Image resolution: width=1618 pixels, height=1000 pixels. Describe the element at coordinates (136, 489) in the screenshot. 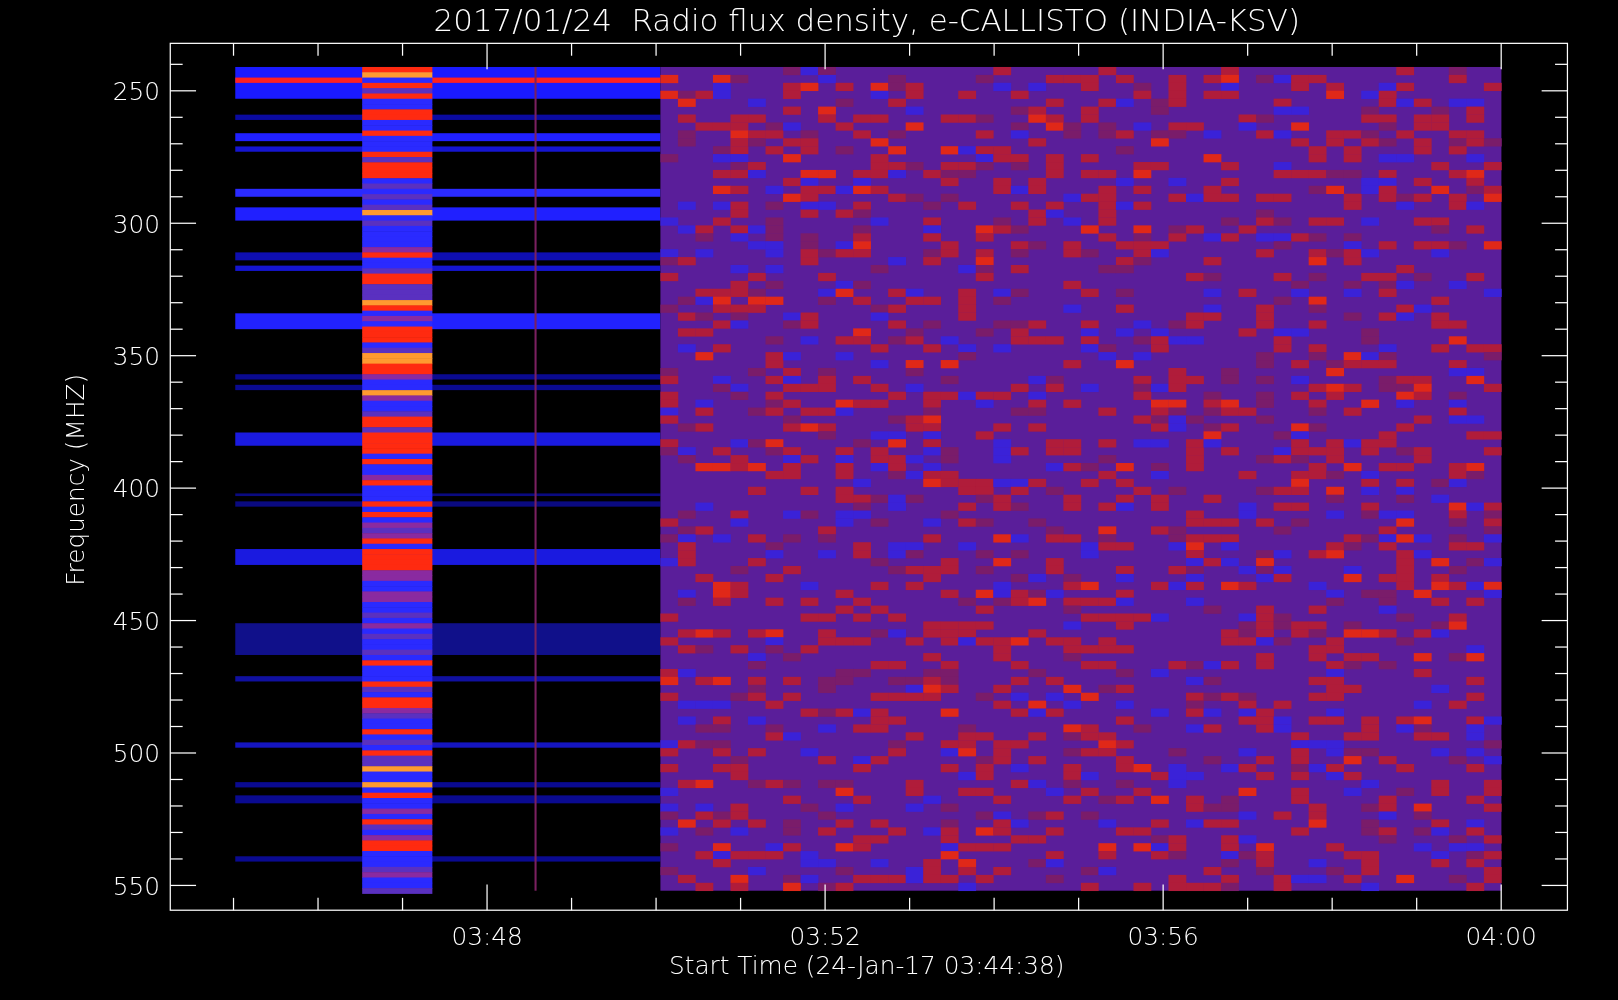

I see `y-tick-label: 400` at that location.